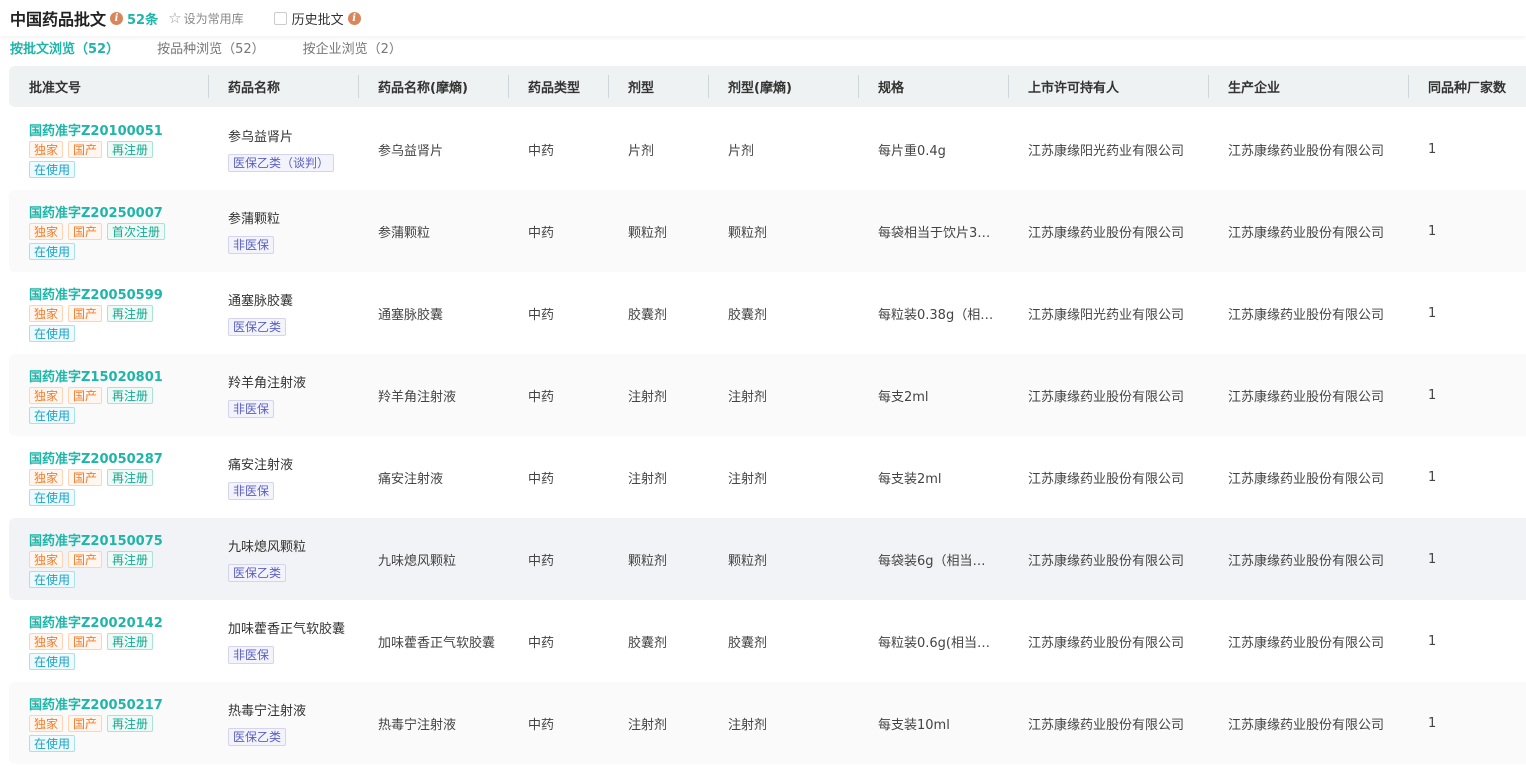  I want to click on tab-by-approval: 按批文浏览（52）, so click(64, 47).